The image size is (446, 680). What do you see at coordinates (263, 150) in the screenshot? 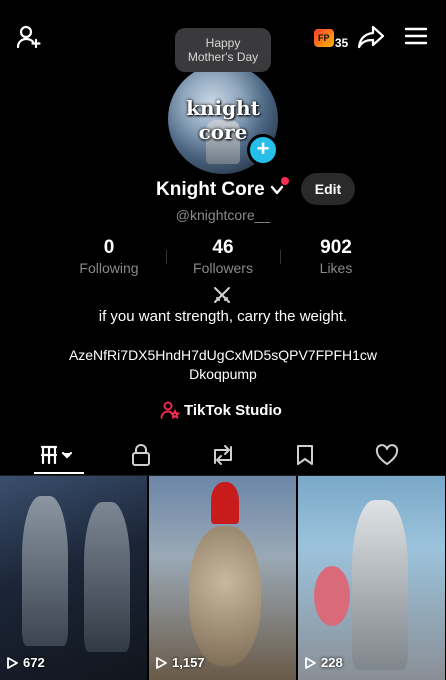
I see `add-story-button: +` at bounding box center [263, 150].